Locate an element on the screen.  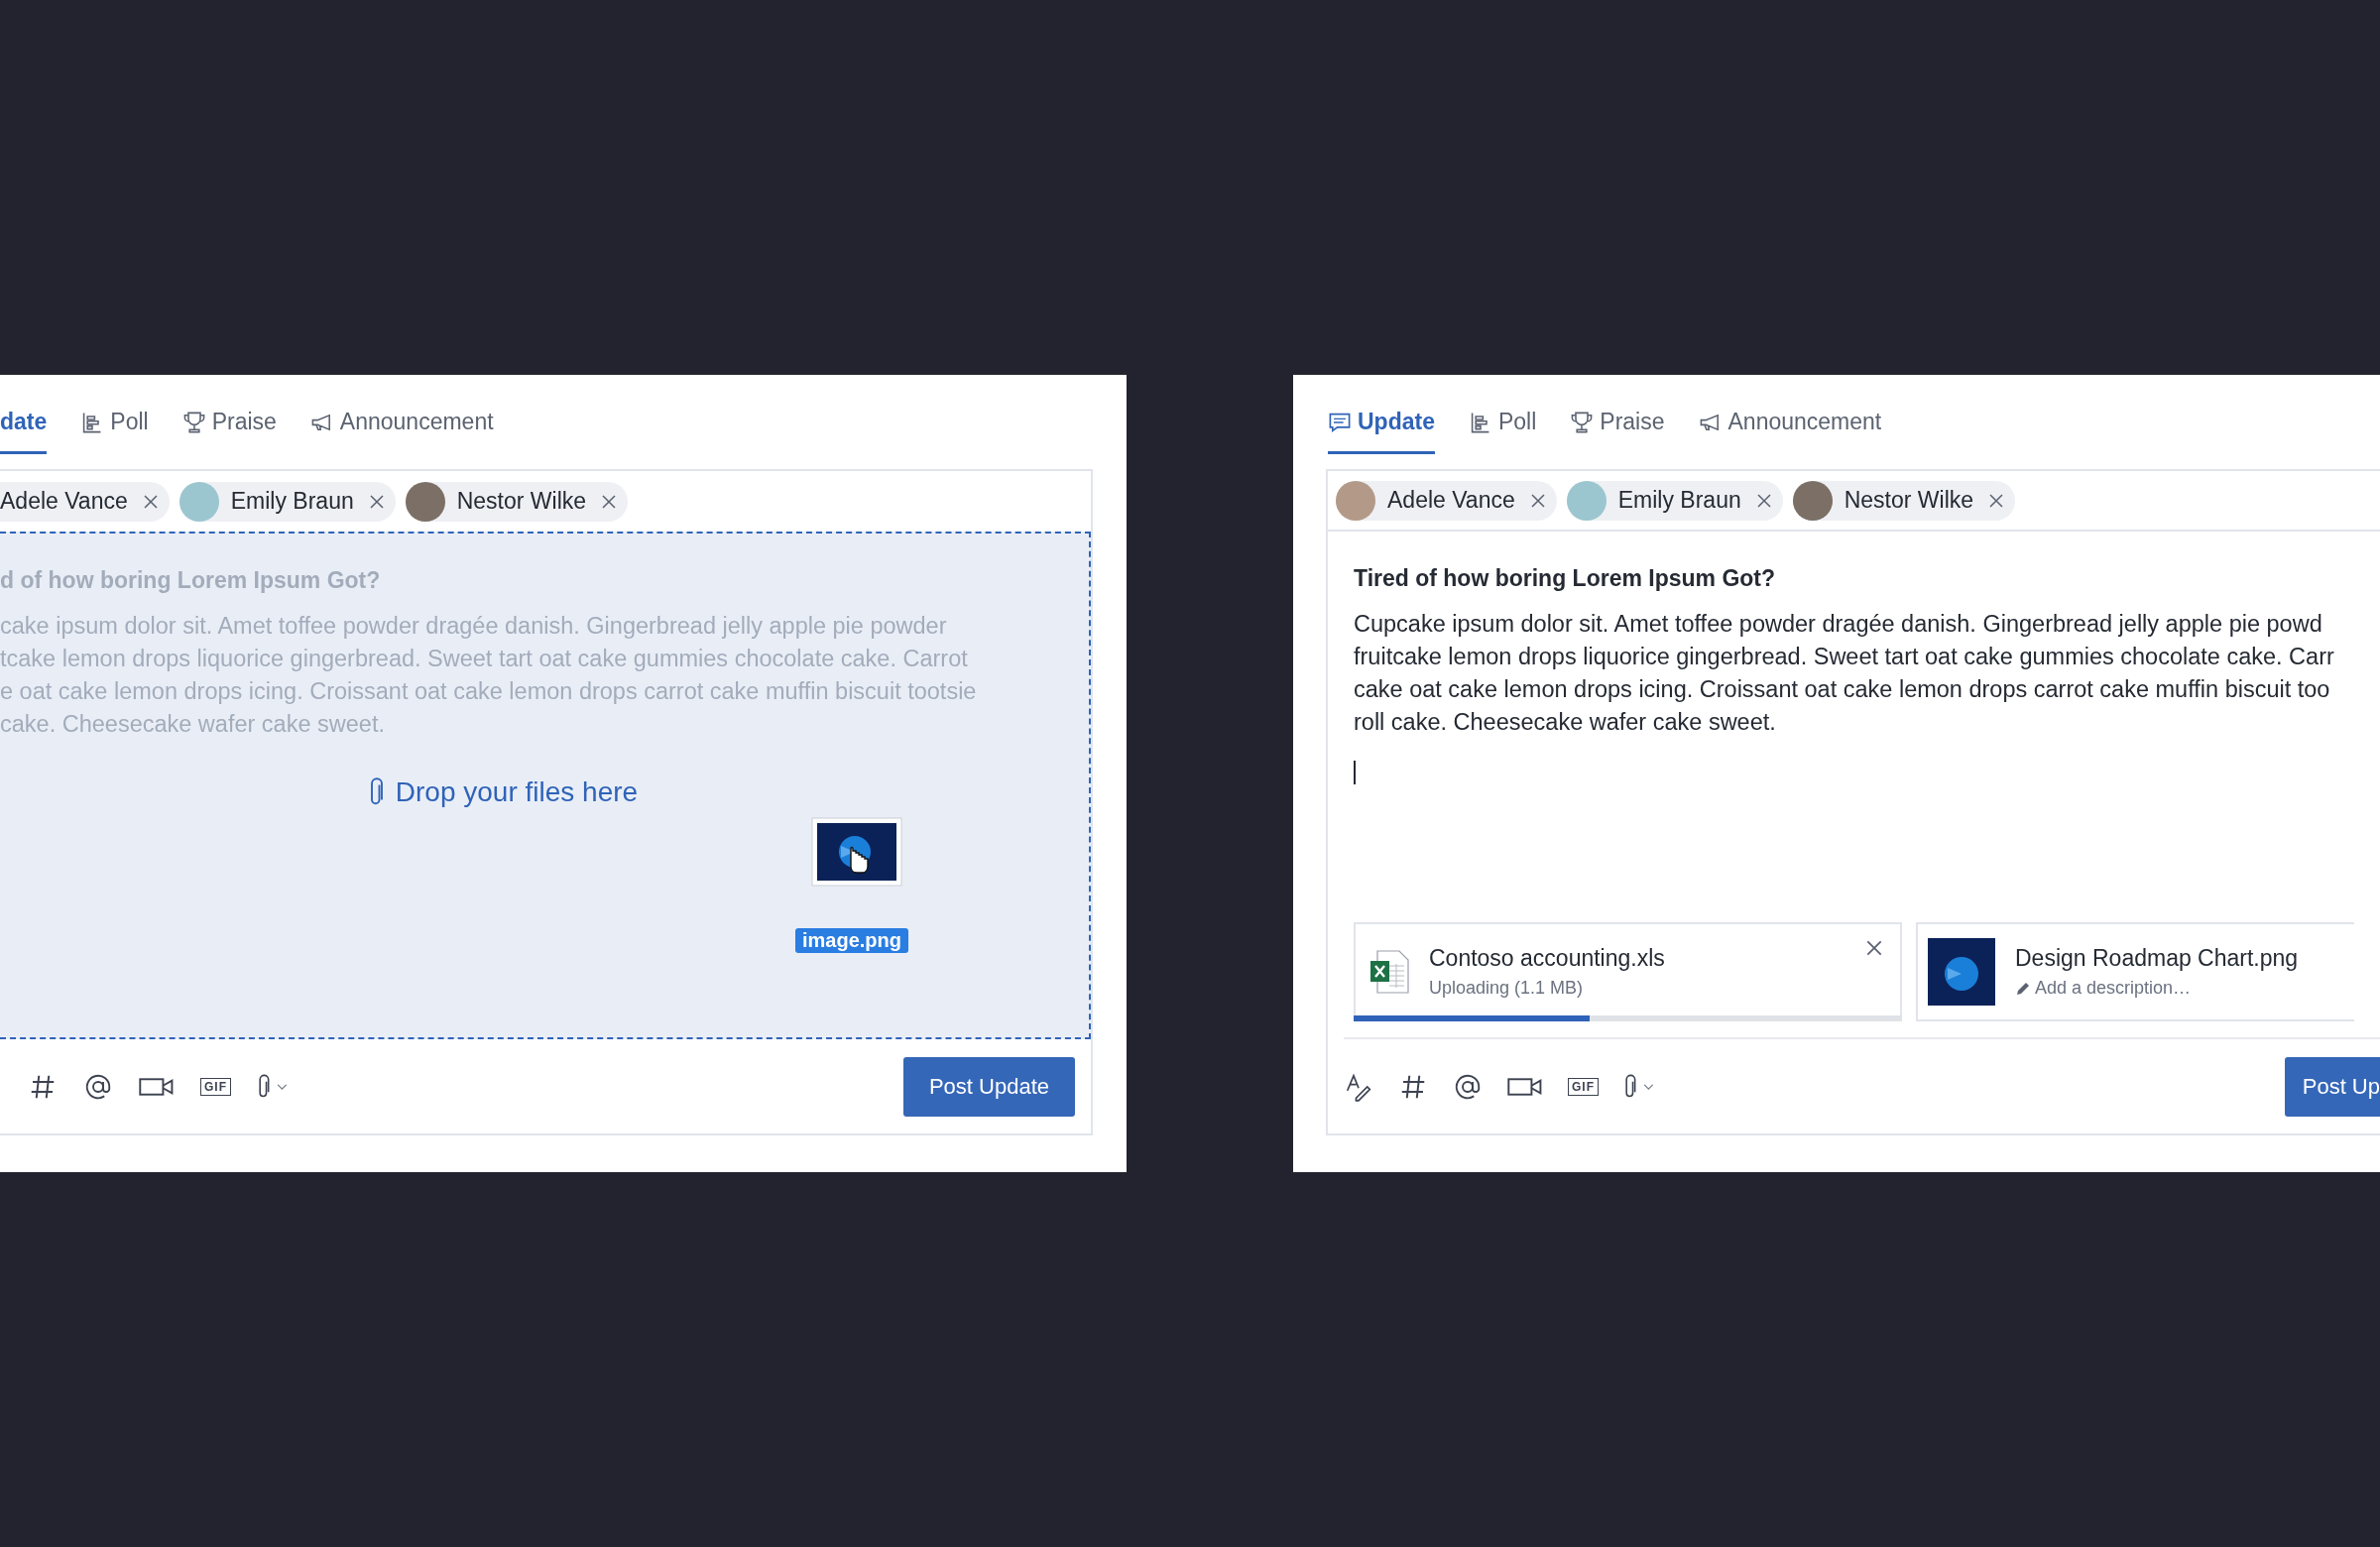
body-text-line: roll cake. Cheesecake wafer cake sweet. is located at coordinates (1565, 722).